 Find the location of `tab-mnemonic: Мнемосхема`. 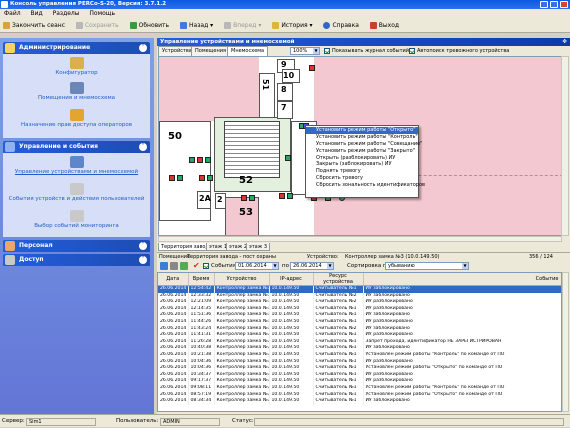

tab-mnemonic: Мнемосхема is located at coordinates (248, 51).